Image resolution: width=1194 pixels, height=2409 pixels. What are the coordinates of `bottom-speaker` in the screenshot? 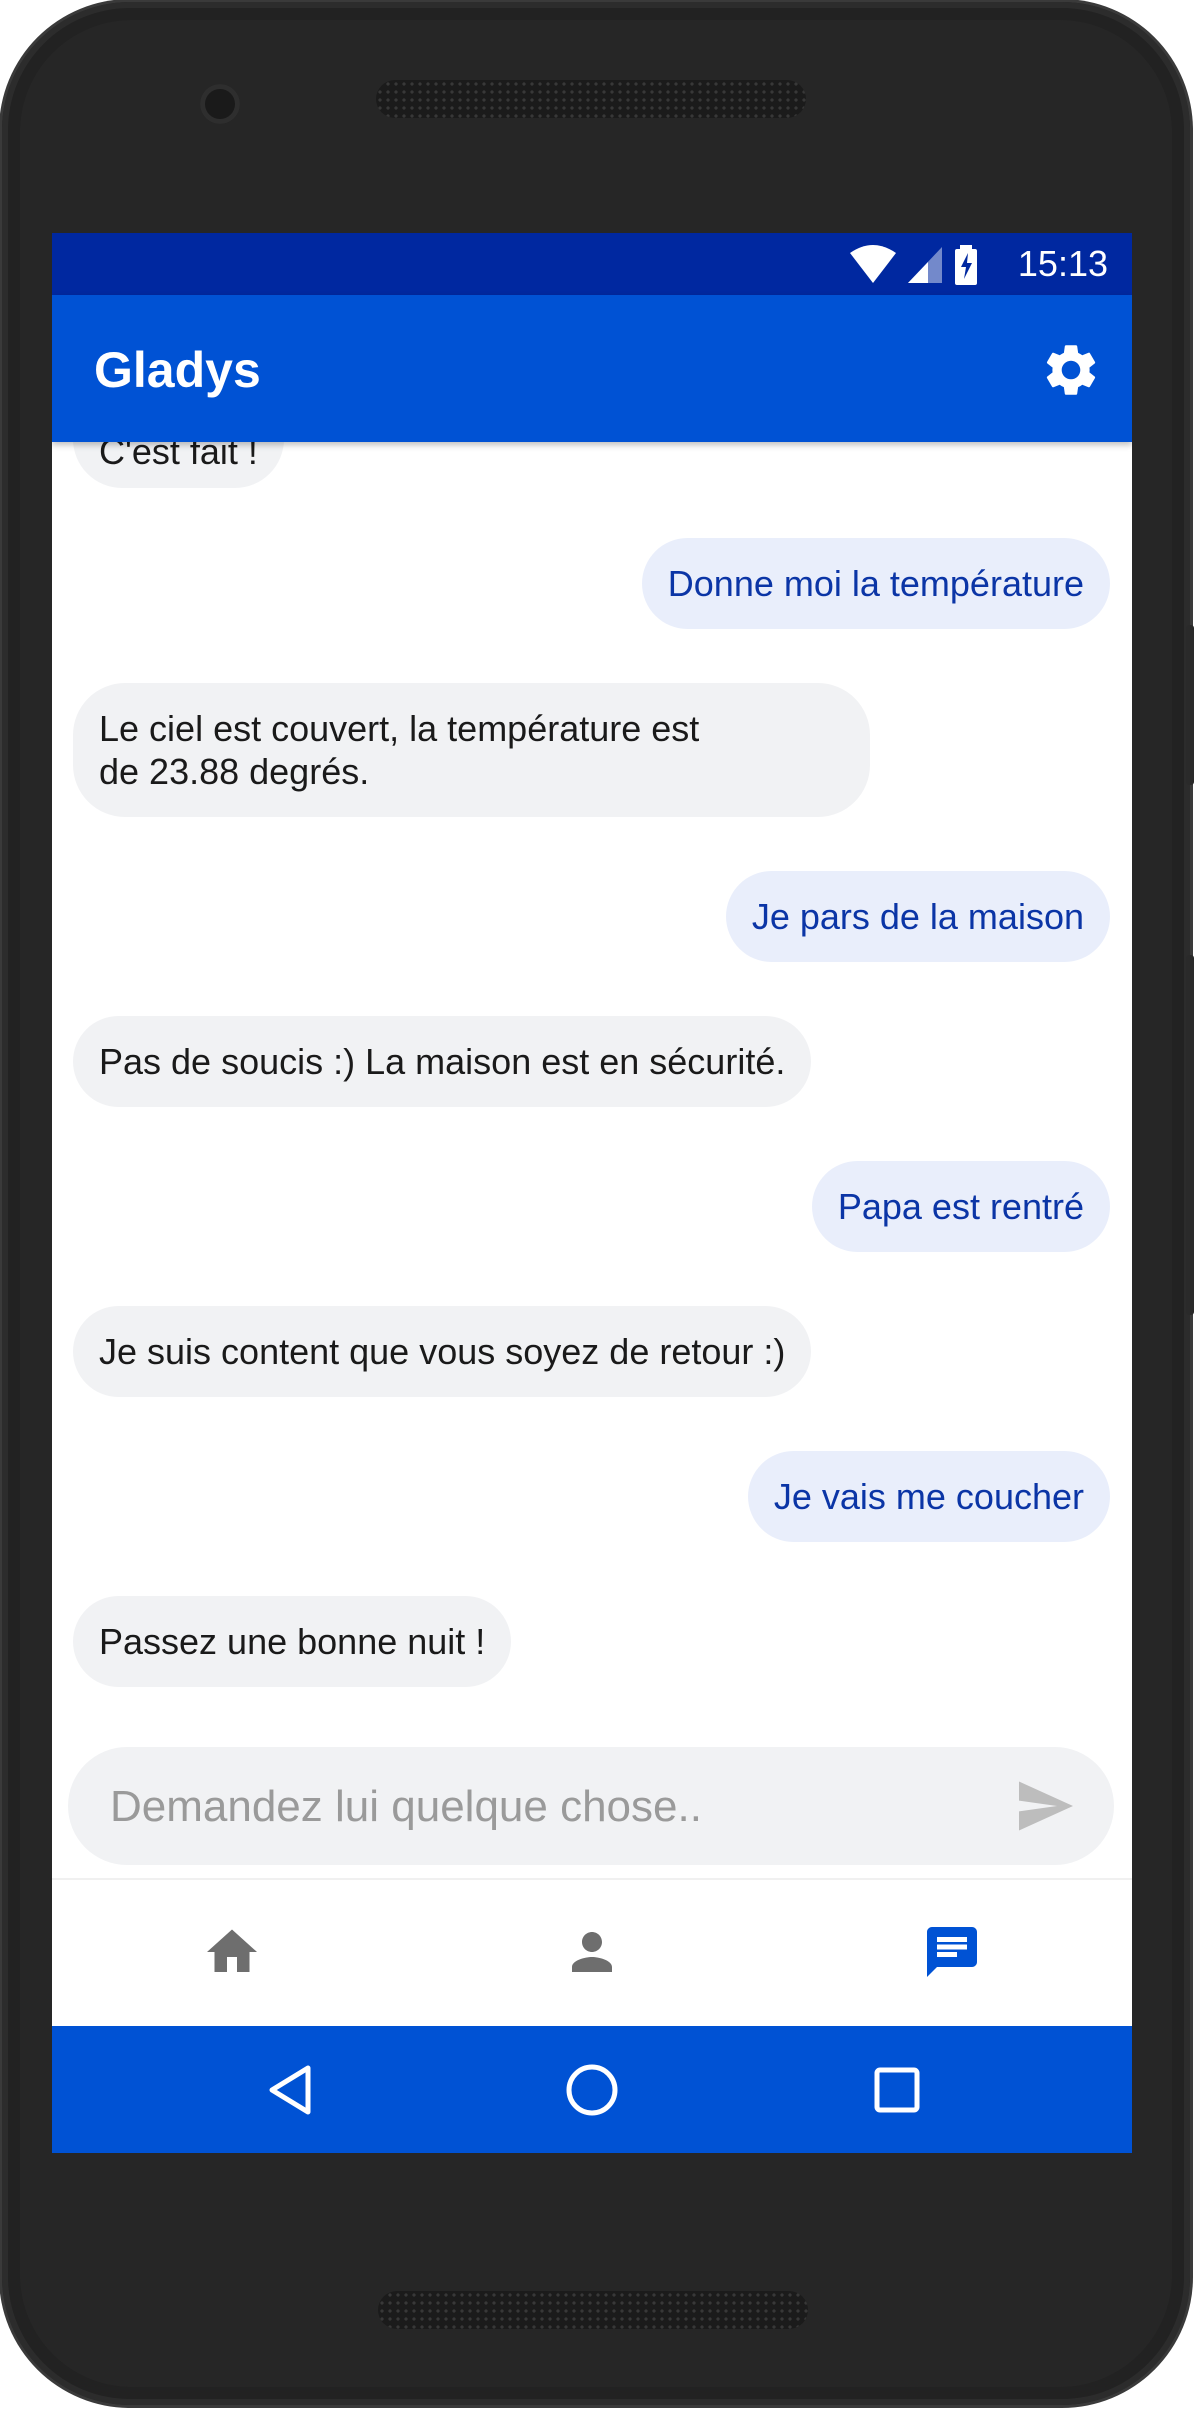 It's located at (593, 2310).